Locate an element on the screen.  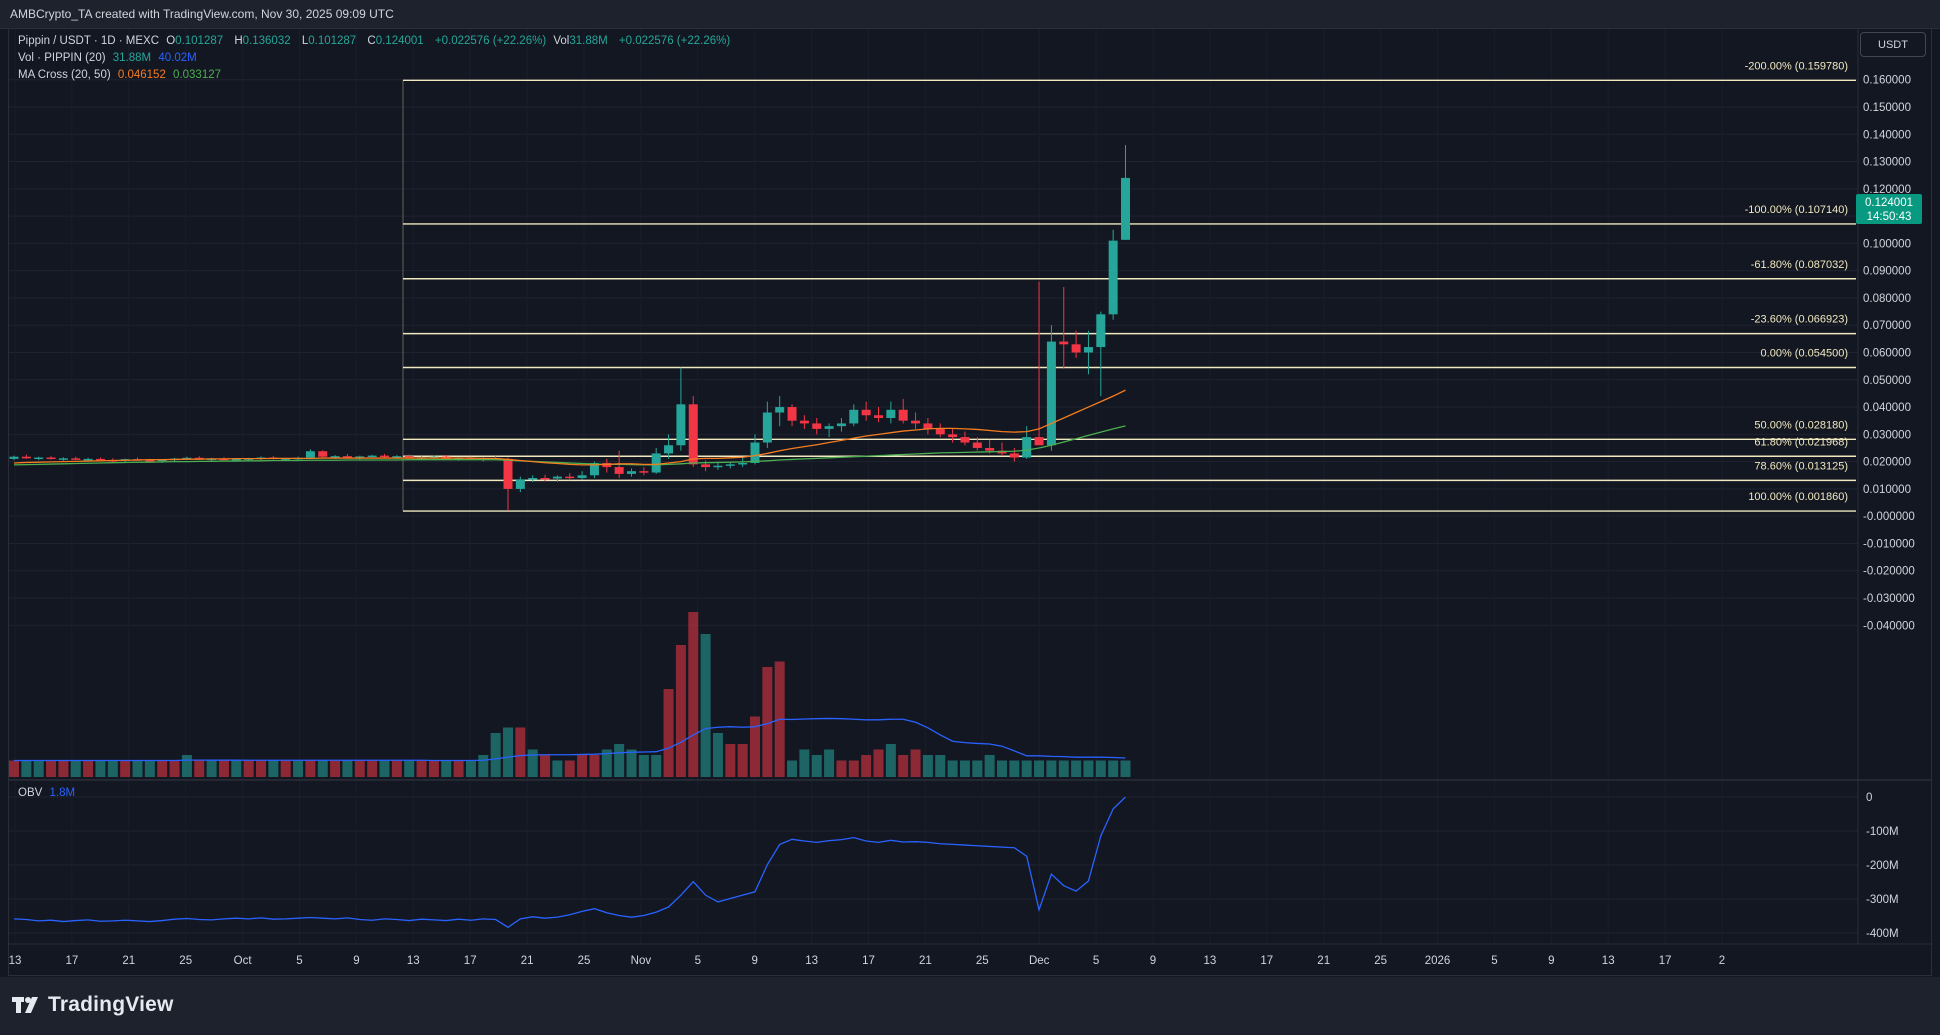
fib-level-label: -200.00% (0.159780) is located at coordinates (1796, 66).